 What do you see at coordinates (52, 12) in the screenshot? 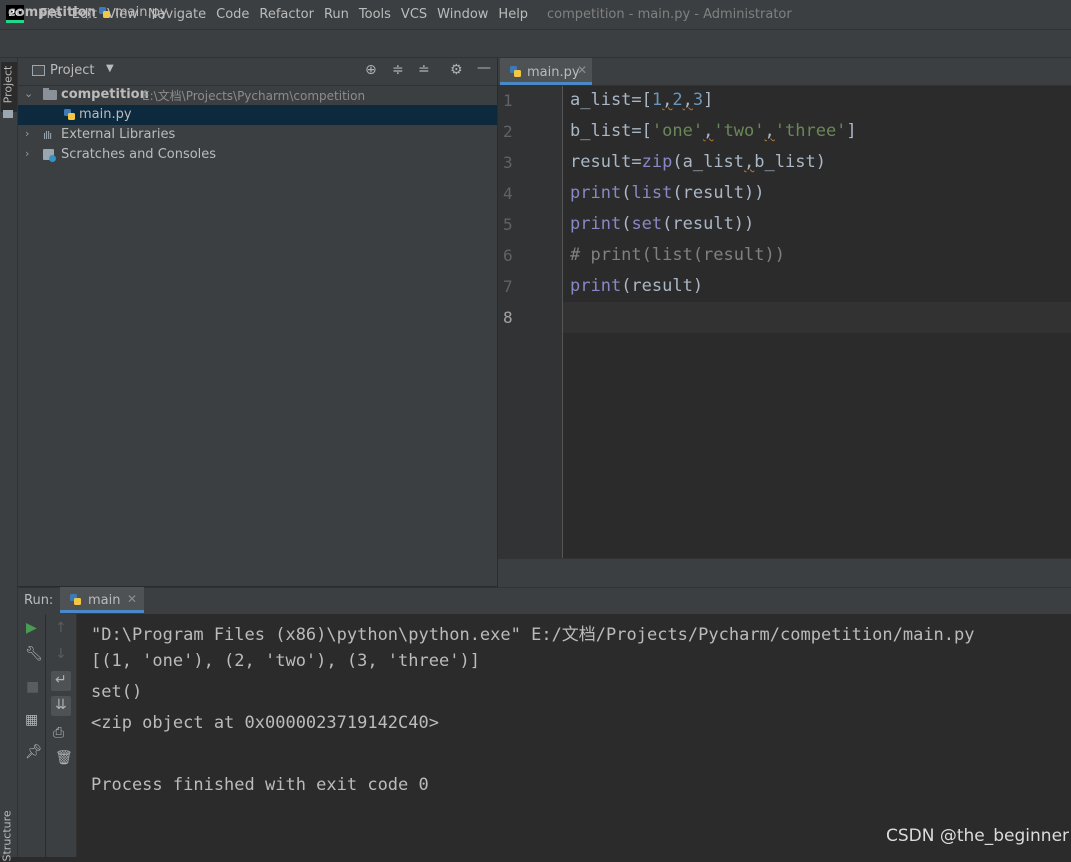
I see `breadcrumb-project: competition` at bounding box center [52, 12].